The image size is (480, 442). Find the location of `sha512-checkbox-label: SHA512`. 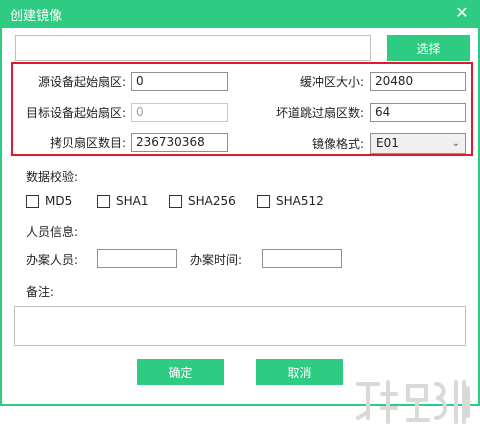

sha512-checkbox-label: SHA512 is located at coordinates (300, 201).